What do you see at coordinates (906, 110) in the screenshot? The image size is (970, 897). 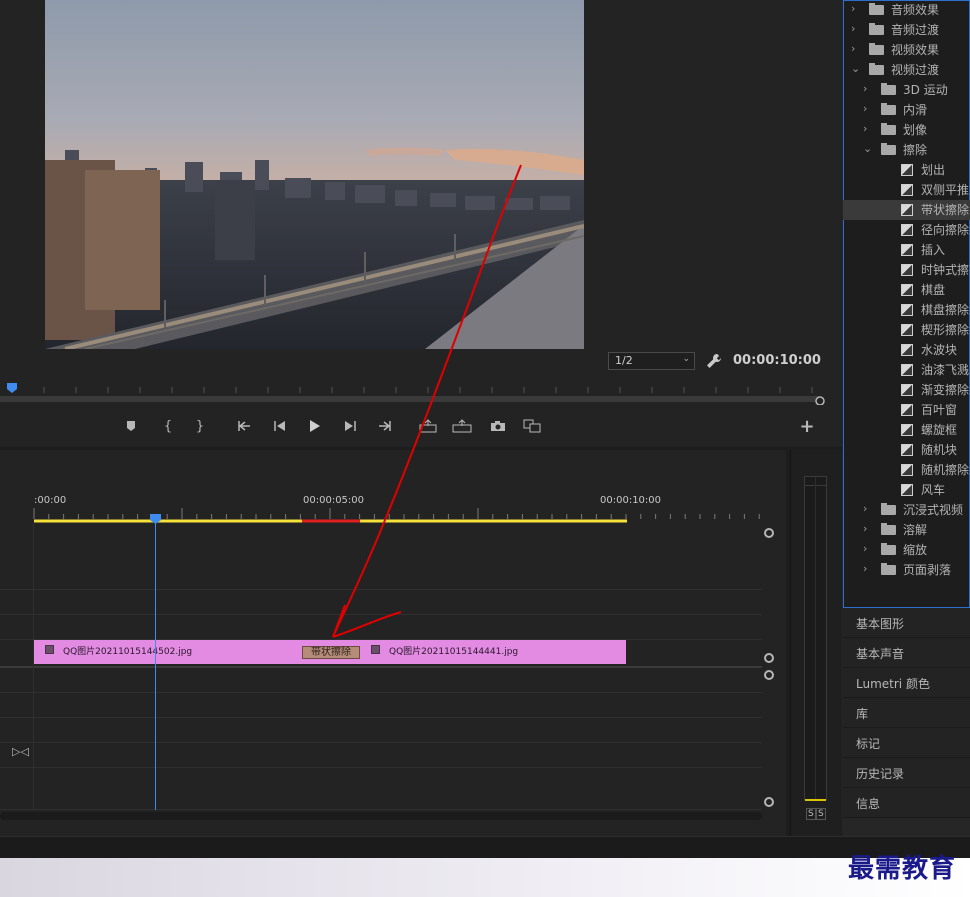 I see `effect-folder: › 内滑` at bounding box center [906, 110].